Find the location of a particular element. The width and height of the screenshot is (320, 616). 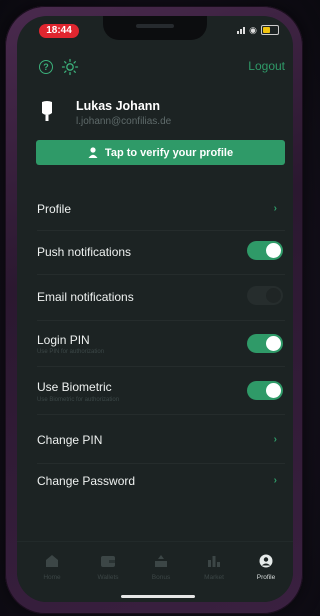

tab-bar: Home Wallets Bonus Market Profile is located at coordinates (155, 571).